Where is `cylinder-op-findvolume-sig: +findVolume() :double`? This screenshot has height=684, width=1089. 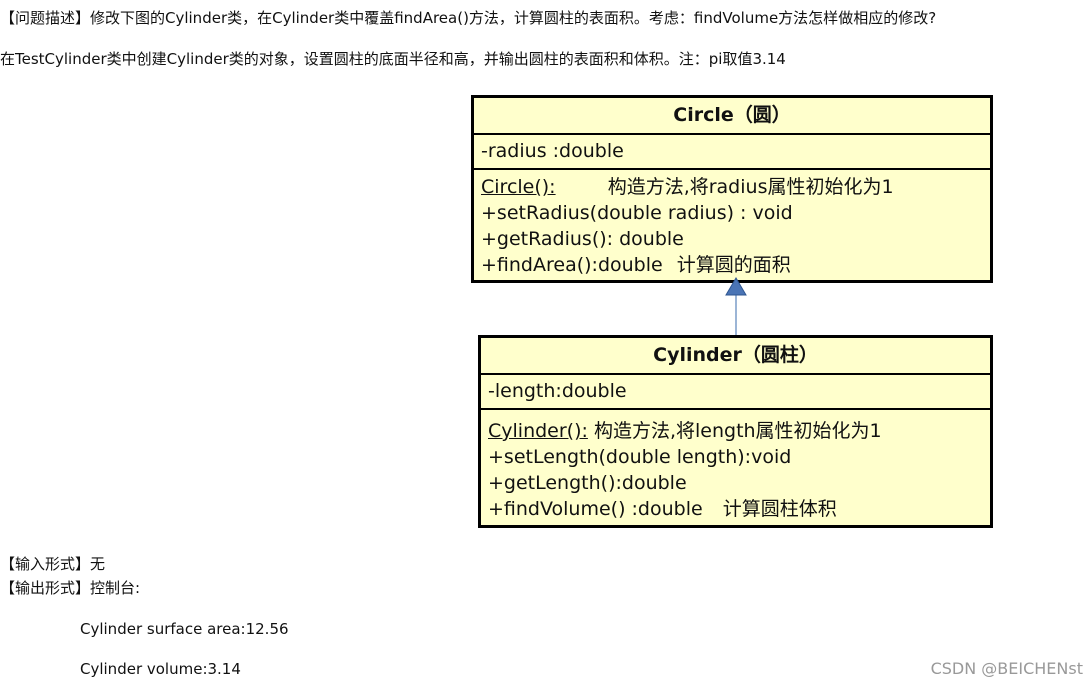
cylinder-op-findvolume-sig: +findVolume() :double is located at coordinates (595, 509).